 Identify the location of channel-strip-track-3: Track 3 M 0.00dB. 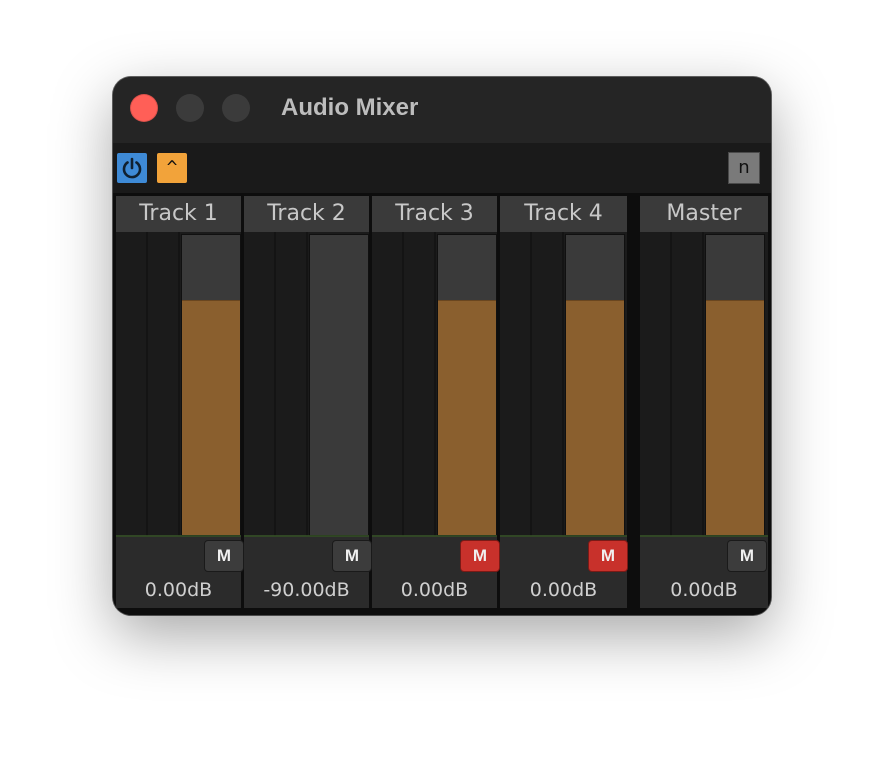
(436, 402).